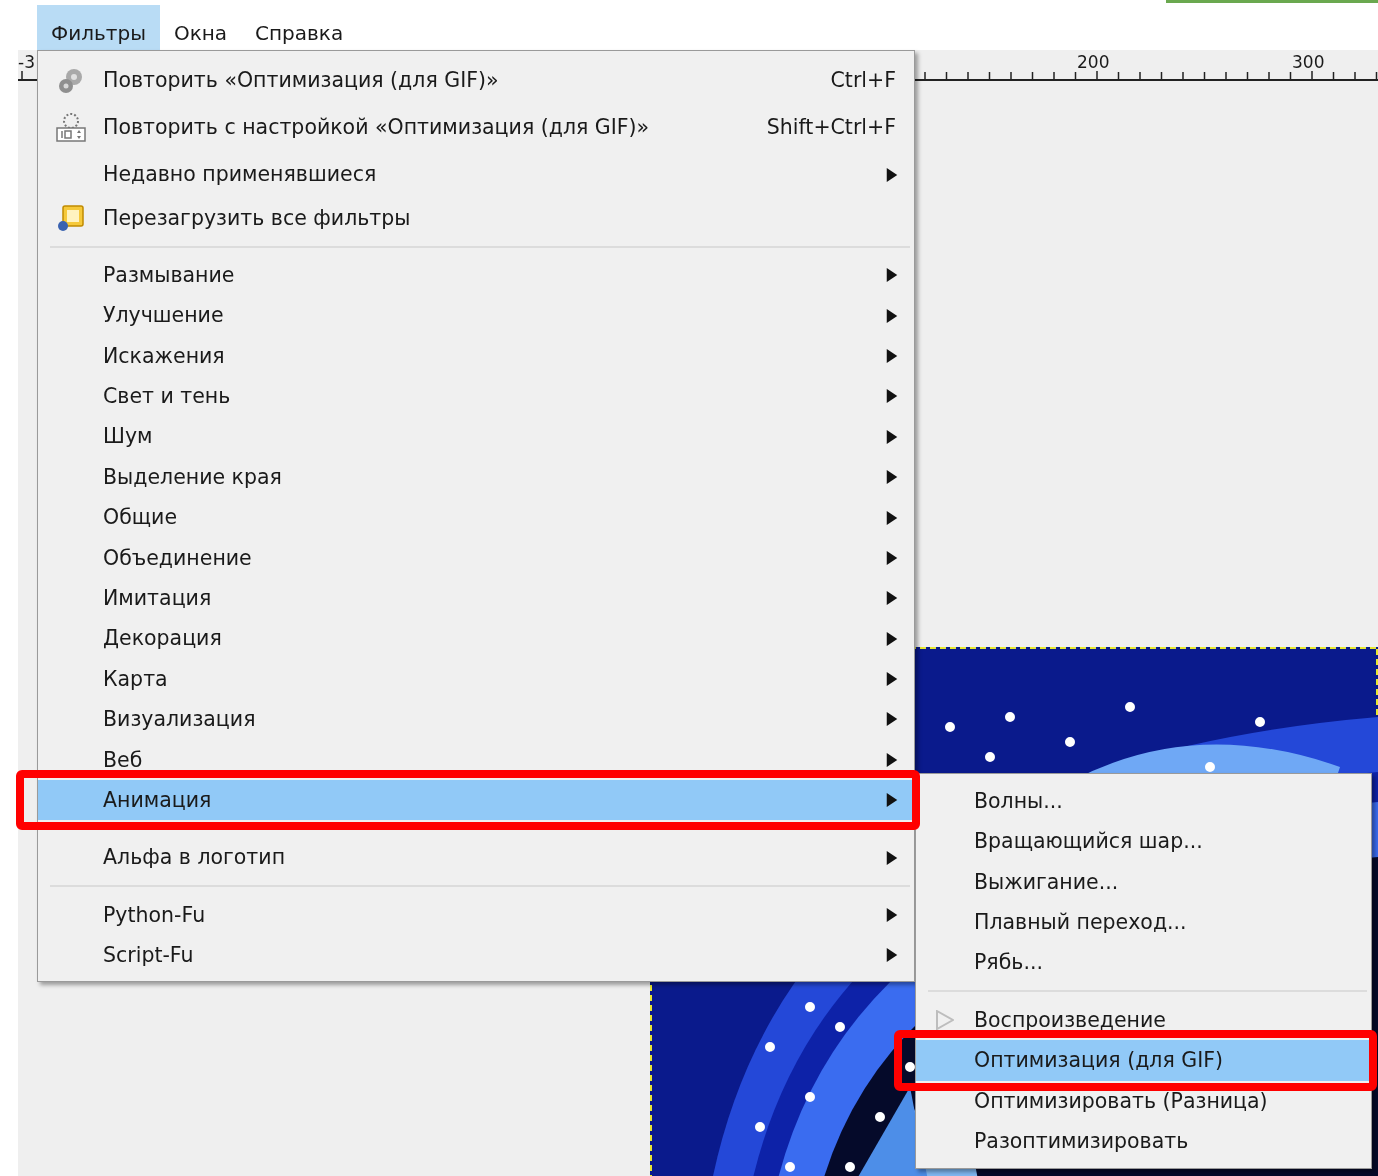 This screenshot has height=1176, width=1378. I want to click on menu-item-label: Объединение, so click(178, 558).